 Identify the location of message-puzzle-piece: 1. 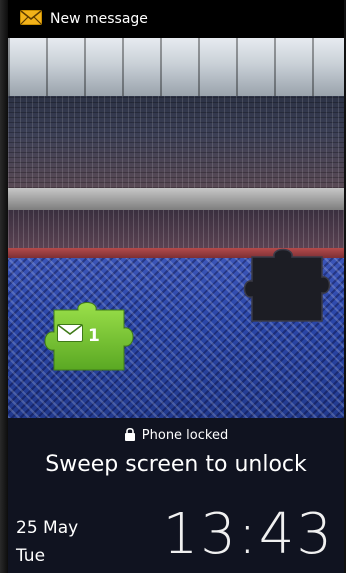
(90, 339).